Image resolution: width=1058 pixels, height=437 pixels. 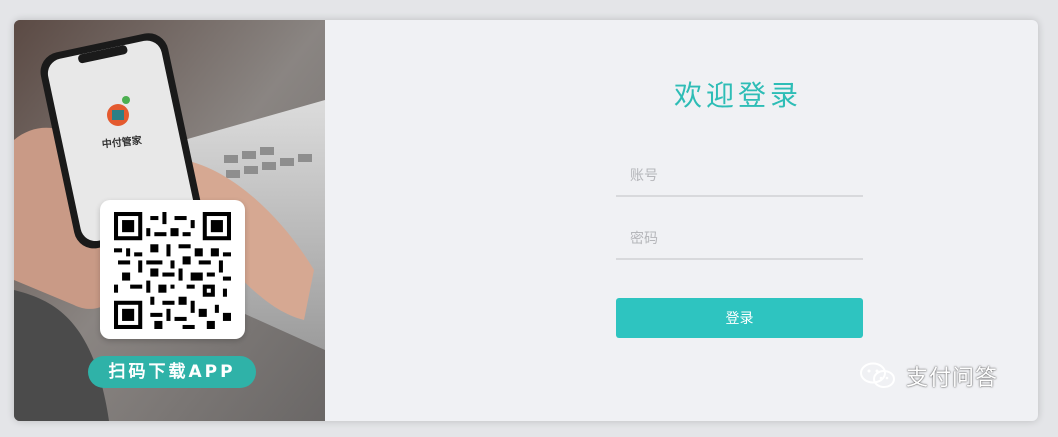 What do you see at coordinates (737, 95) in the screenshot?
I see `page-title: 欢迎登录` at bounding box center [737, 95].